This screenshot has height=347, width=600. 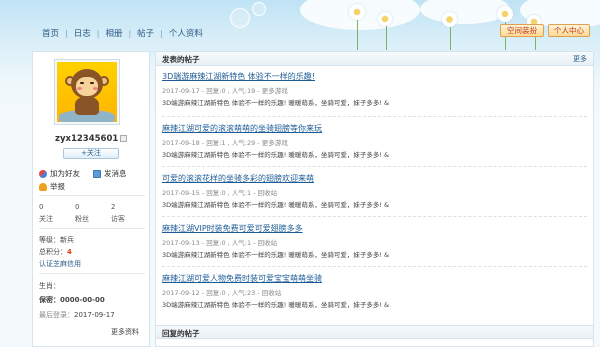 What do you see at coordinates (60, 264) in the screenshot?
I see `cert-link: 认证芝麻信用` at bounding box center [60, 264].